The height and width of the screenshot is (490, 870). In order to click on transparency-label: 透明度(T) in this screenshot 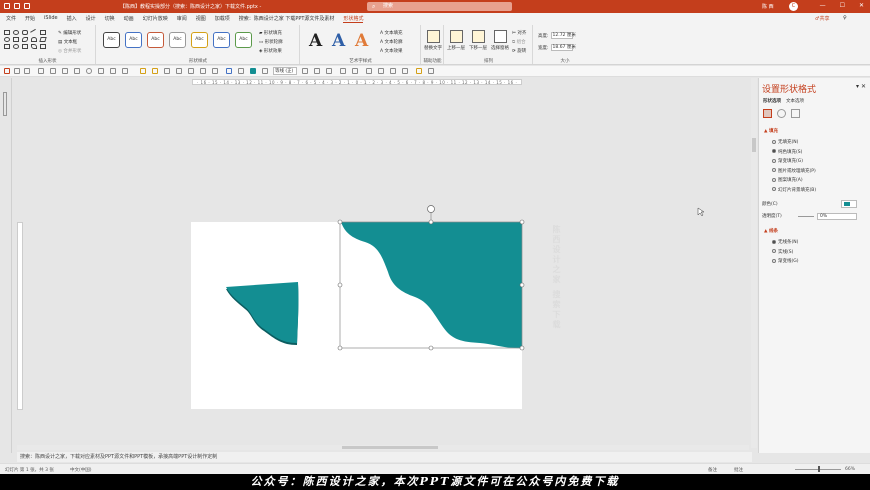, I will do `click(772, 216)`.